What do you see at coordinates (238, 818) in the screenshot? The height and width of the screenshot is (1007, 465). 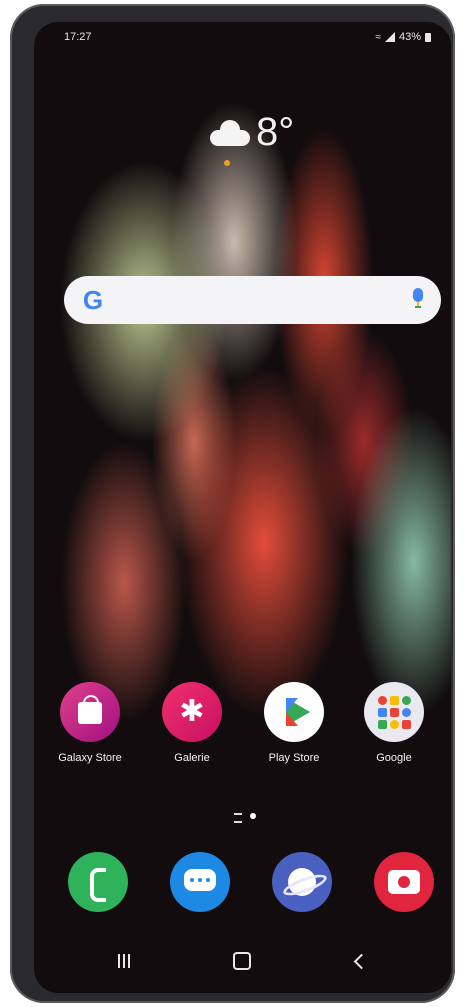 I see `page-menu-icon` at bounding box center [238, 818].